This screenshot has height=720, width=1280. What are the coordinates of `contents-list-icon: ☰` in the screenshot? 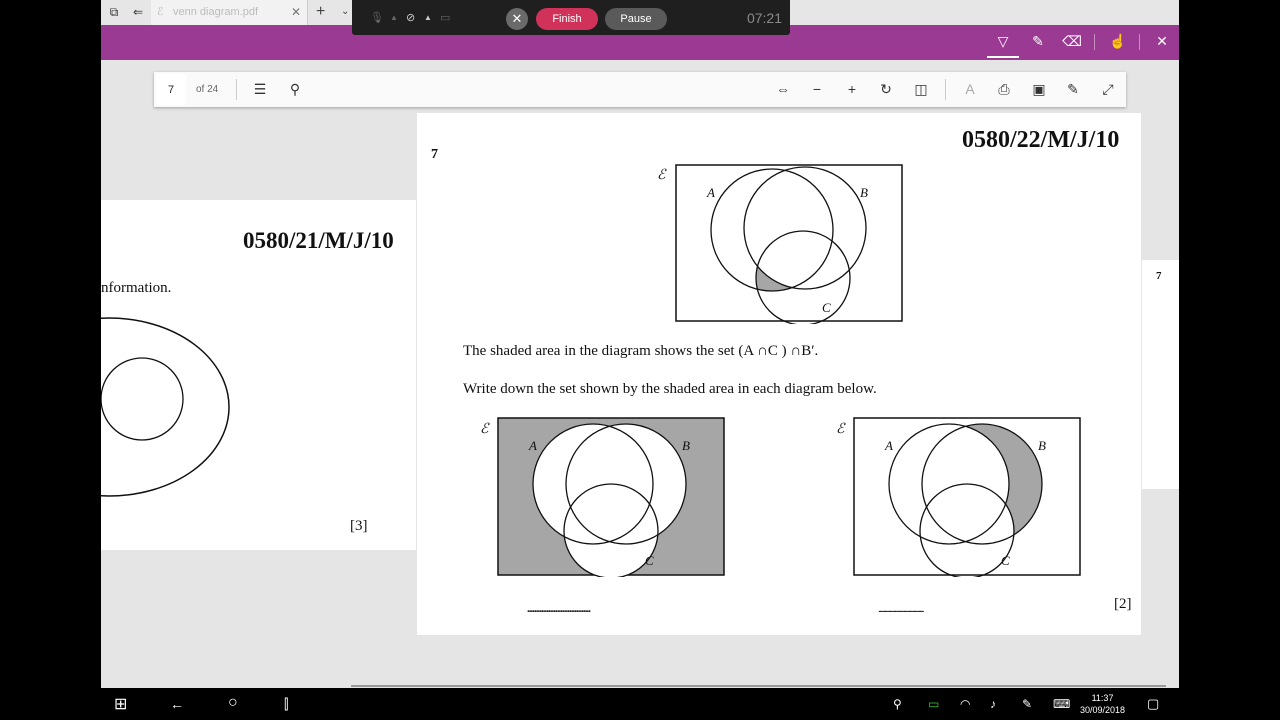 It's located at (260, 89).